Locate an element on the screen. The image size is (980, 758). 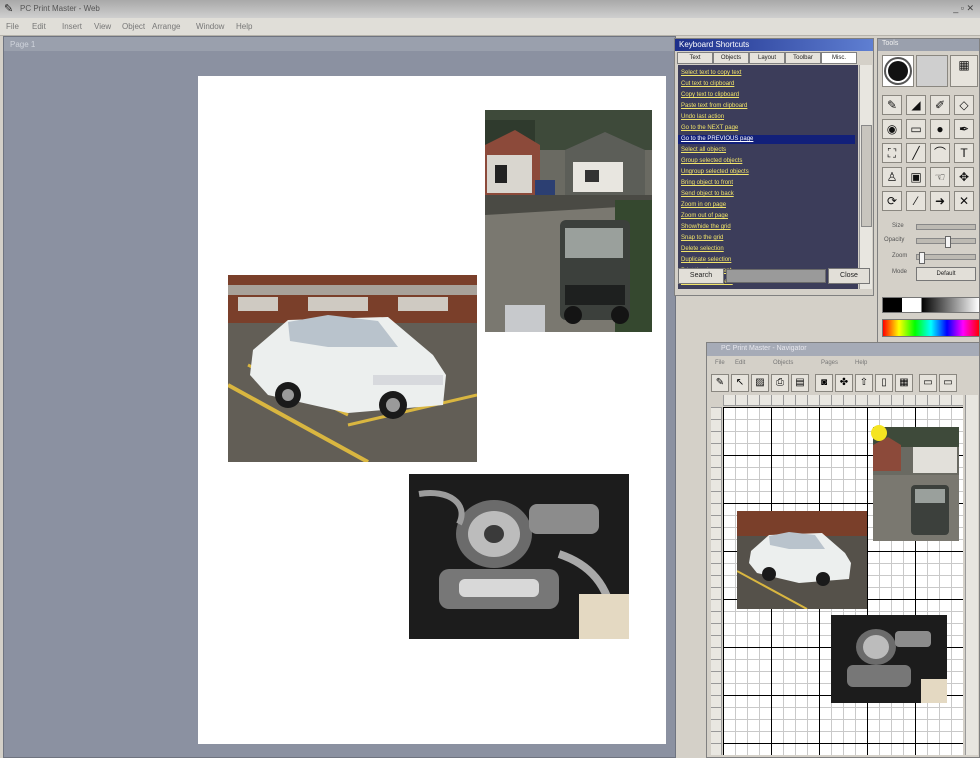
shortcut-list-scrollbar is located at coordinates (865, 177).